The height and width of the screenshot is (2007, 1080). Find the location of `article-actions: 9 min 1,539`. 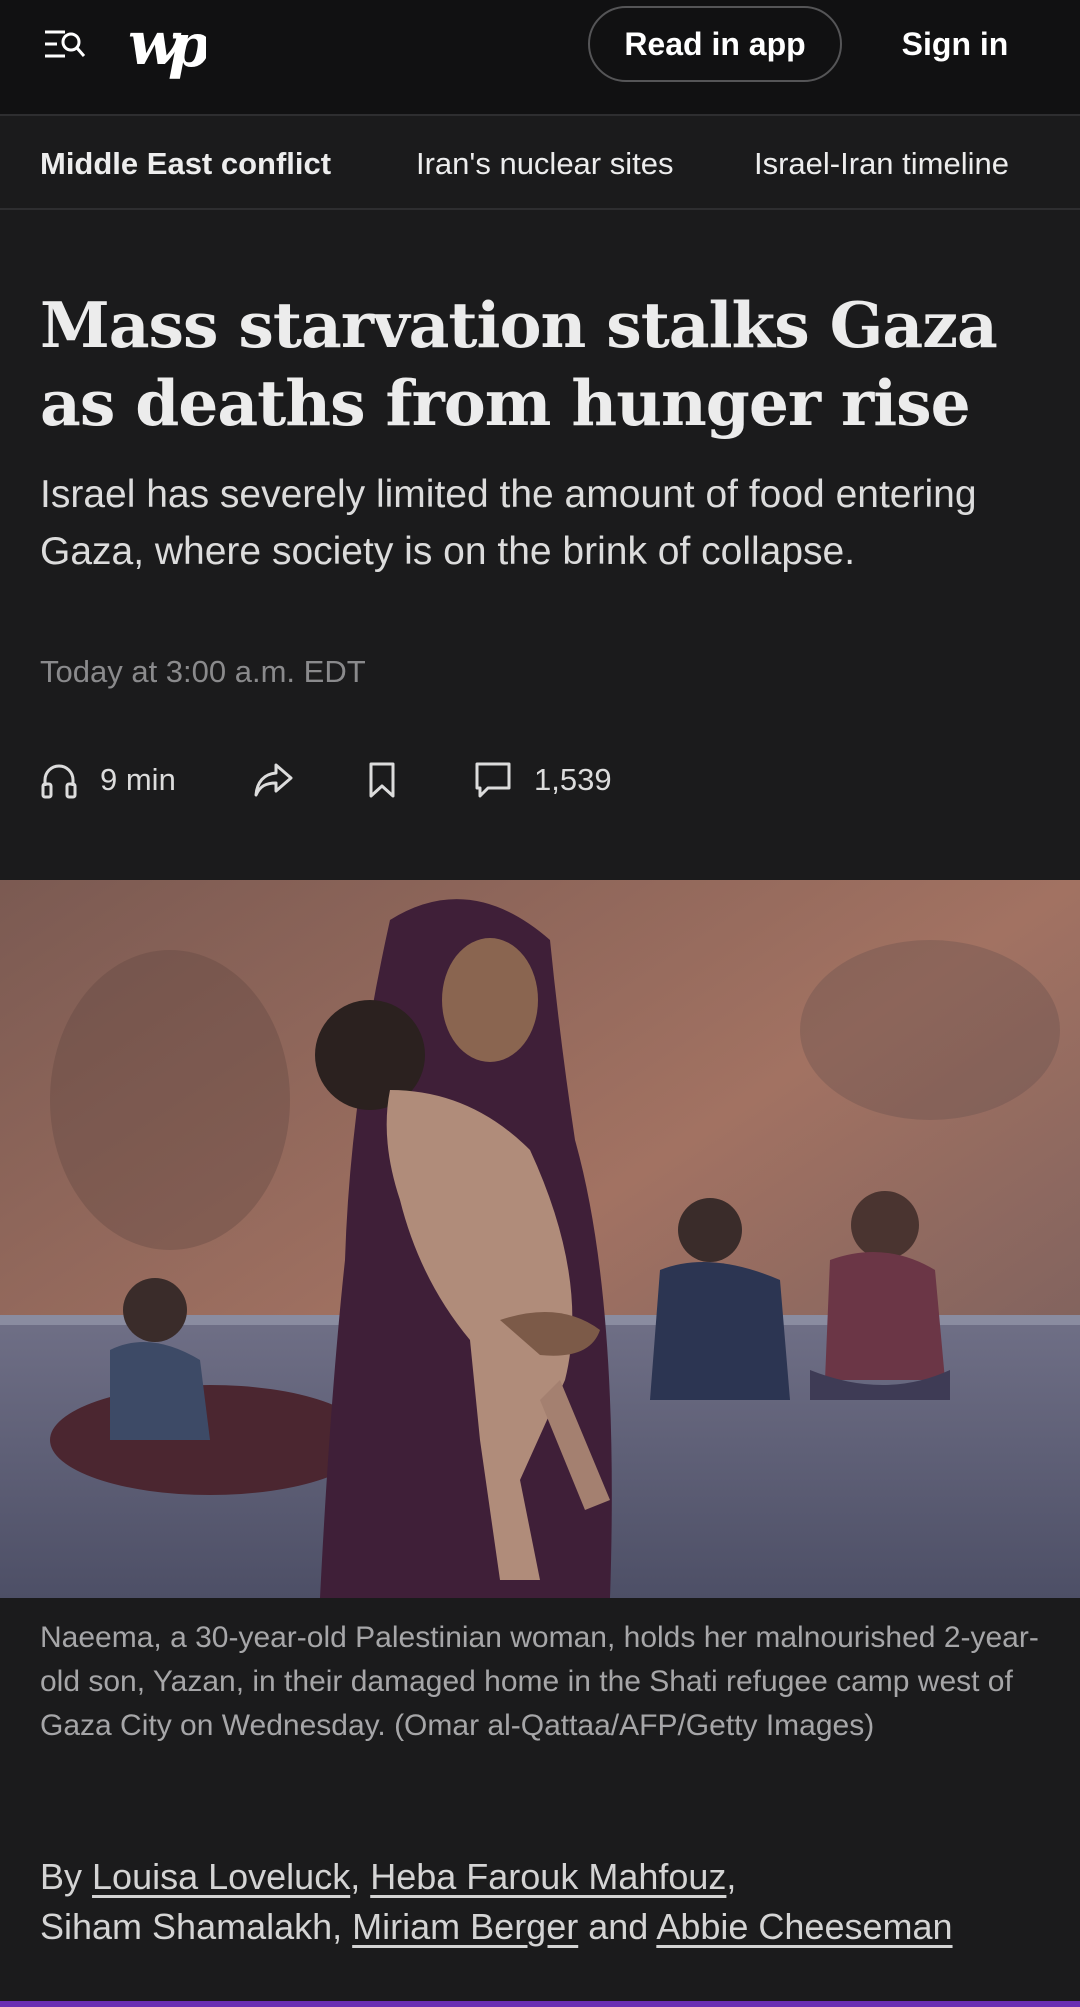

article-actions: 9 min 1,539 is located at coordinates (390, 780).